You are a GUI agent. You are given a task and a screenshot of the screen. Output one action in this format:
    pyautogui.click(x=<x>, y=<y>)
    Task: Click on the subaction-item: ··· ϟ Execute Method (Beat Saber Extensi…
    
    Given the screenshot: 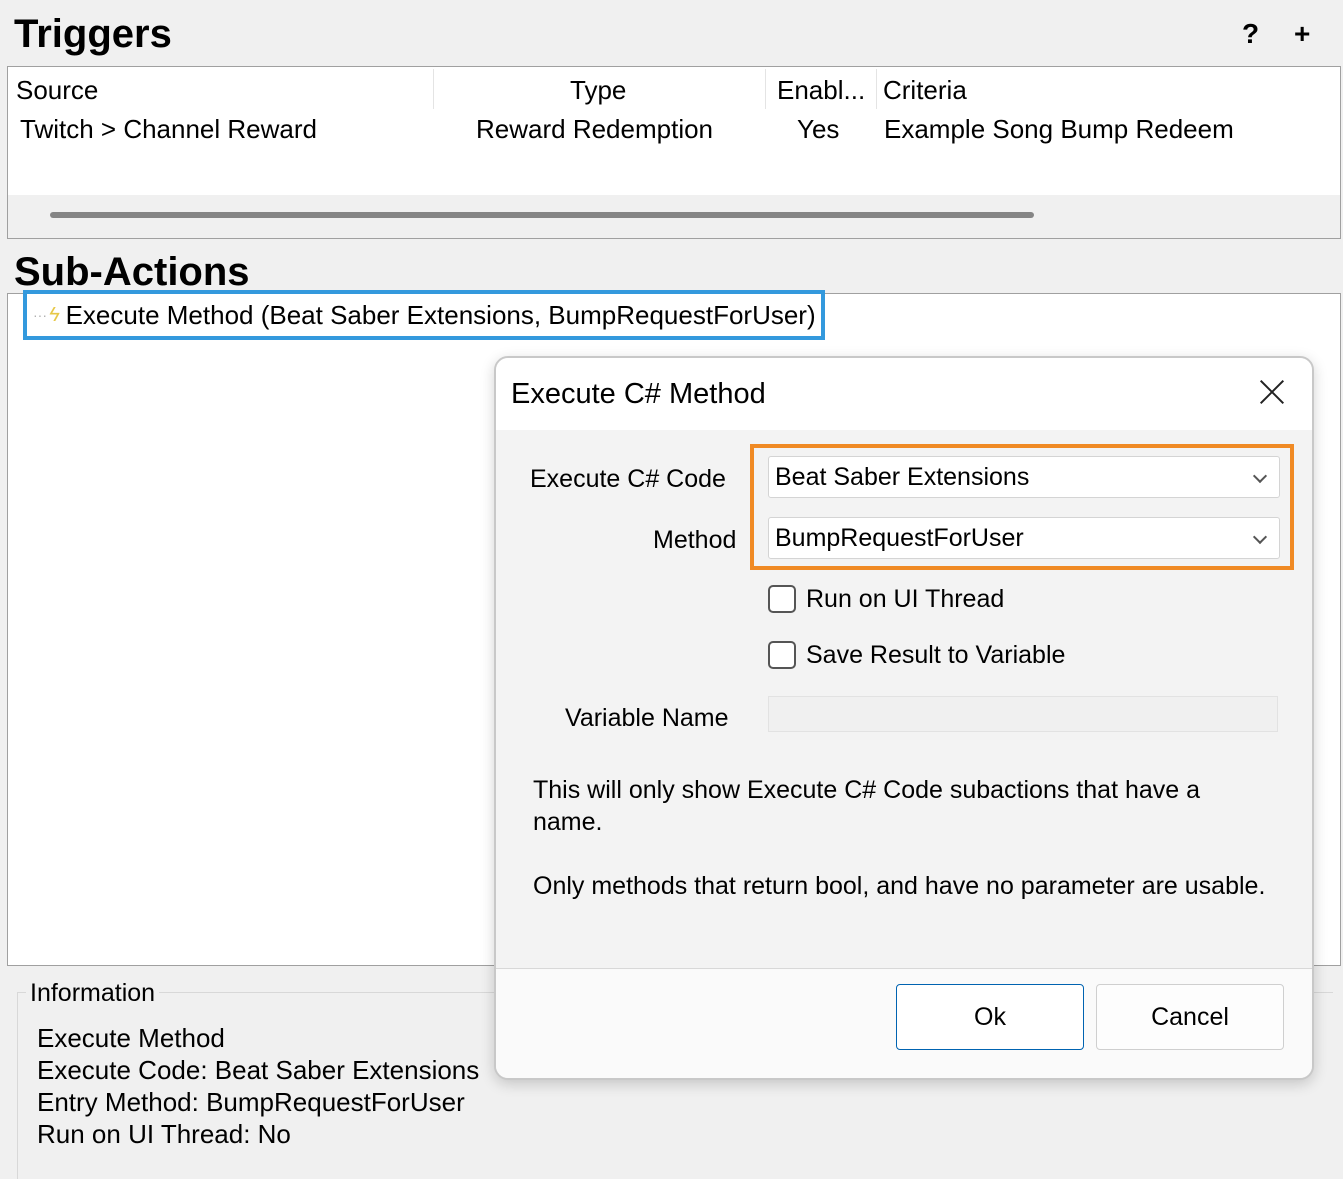 What is the action you would take?
    pyautogui.click(x=424, y=315)
    